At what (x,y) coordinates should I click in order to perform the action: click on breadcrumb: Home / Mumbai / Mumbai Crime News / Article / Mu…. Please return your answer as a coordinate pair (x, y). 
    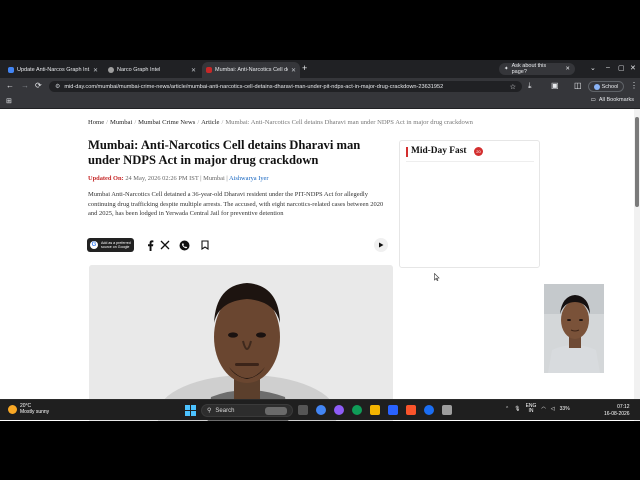
    Looking at the image, I should click on (280, 122).